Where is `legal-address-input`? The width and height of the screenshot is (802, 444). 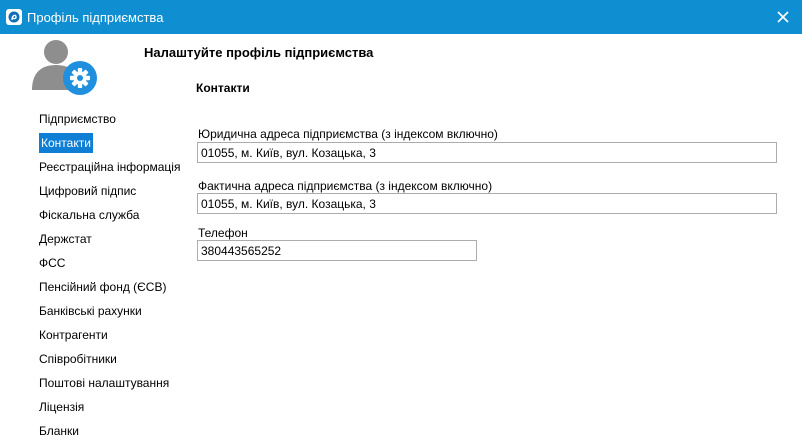 legal-address-input is located at coordinates (487, 152).